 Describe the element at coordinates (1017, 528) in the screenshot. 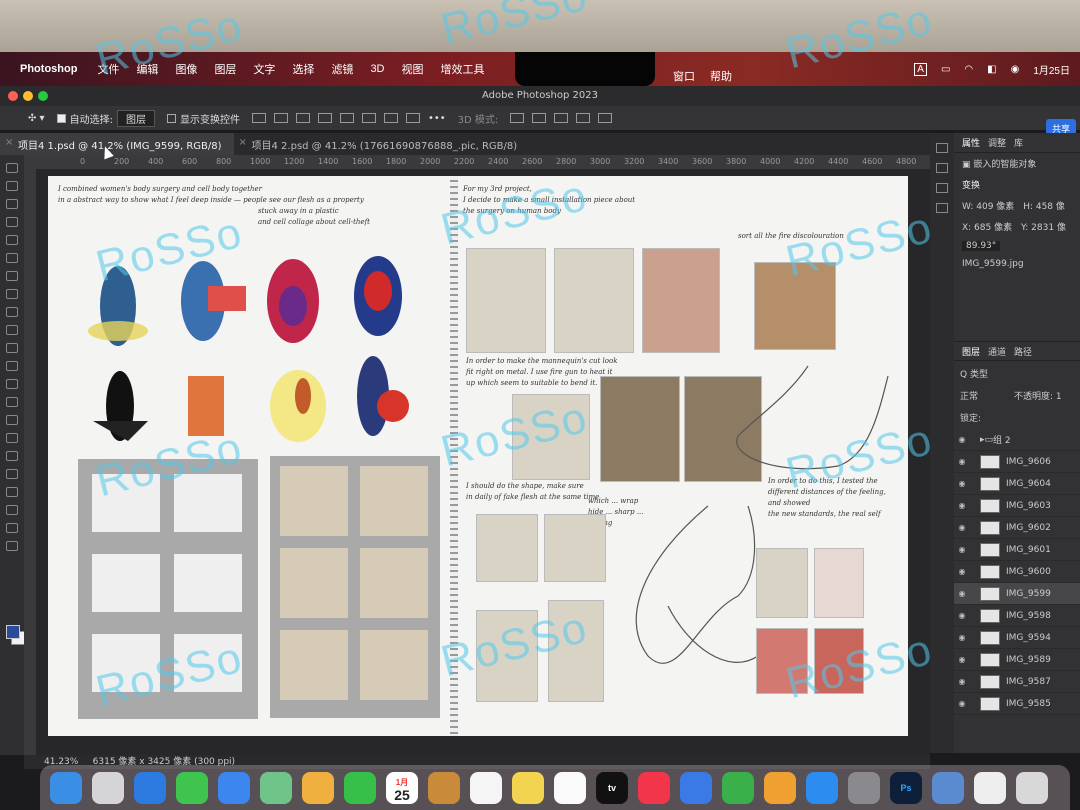

I see `layer-row: ◉ IMG_9602` at that location.